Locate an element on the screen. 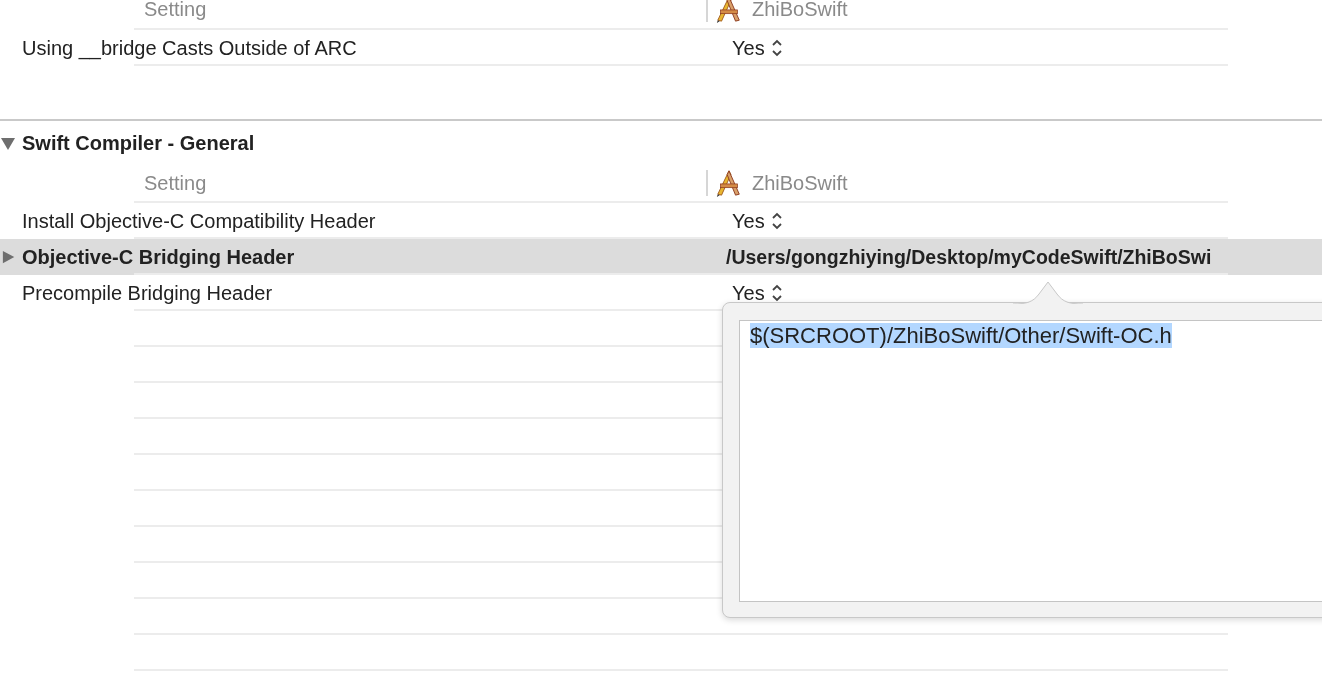 The image size is (1322, 698). path-text: $(SRCROOT)/ZhiBoSwift/Other/Swift-OC.h is located at coordinates (961, 335).